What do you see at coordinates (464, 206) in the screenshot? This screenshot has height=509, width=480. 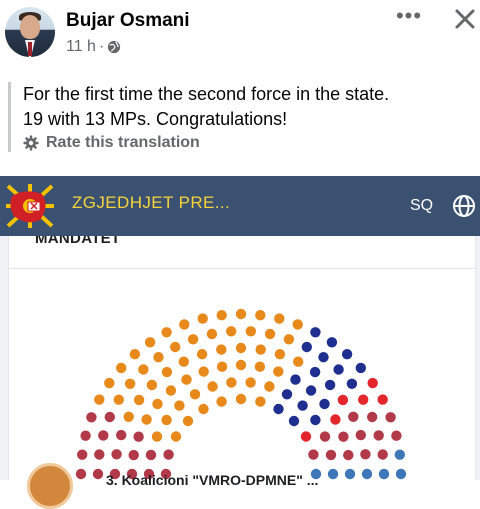 I see `globe-icon` at bounding box center [464, 206].